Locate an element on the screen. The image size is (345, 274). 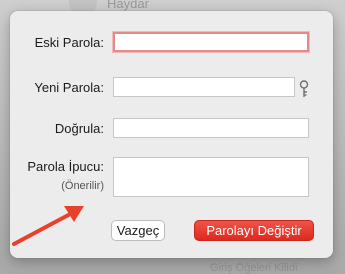
new-password-field is located at coordinates (204, 87).